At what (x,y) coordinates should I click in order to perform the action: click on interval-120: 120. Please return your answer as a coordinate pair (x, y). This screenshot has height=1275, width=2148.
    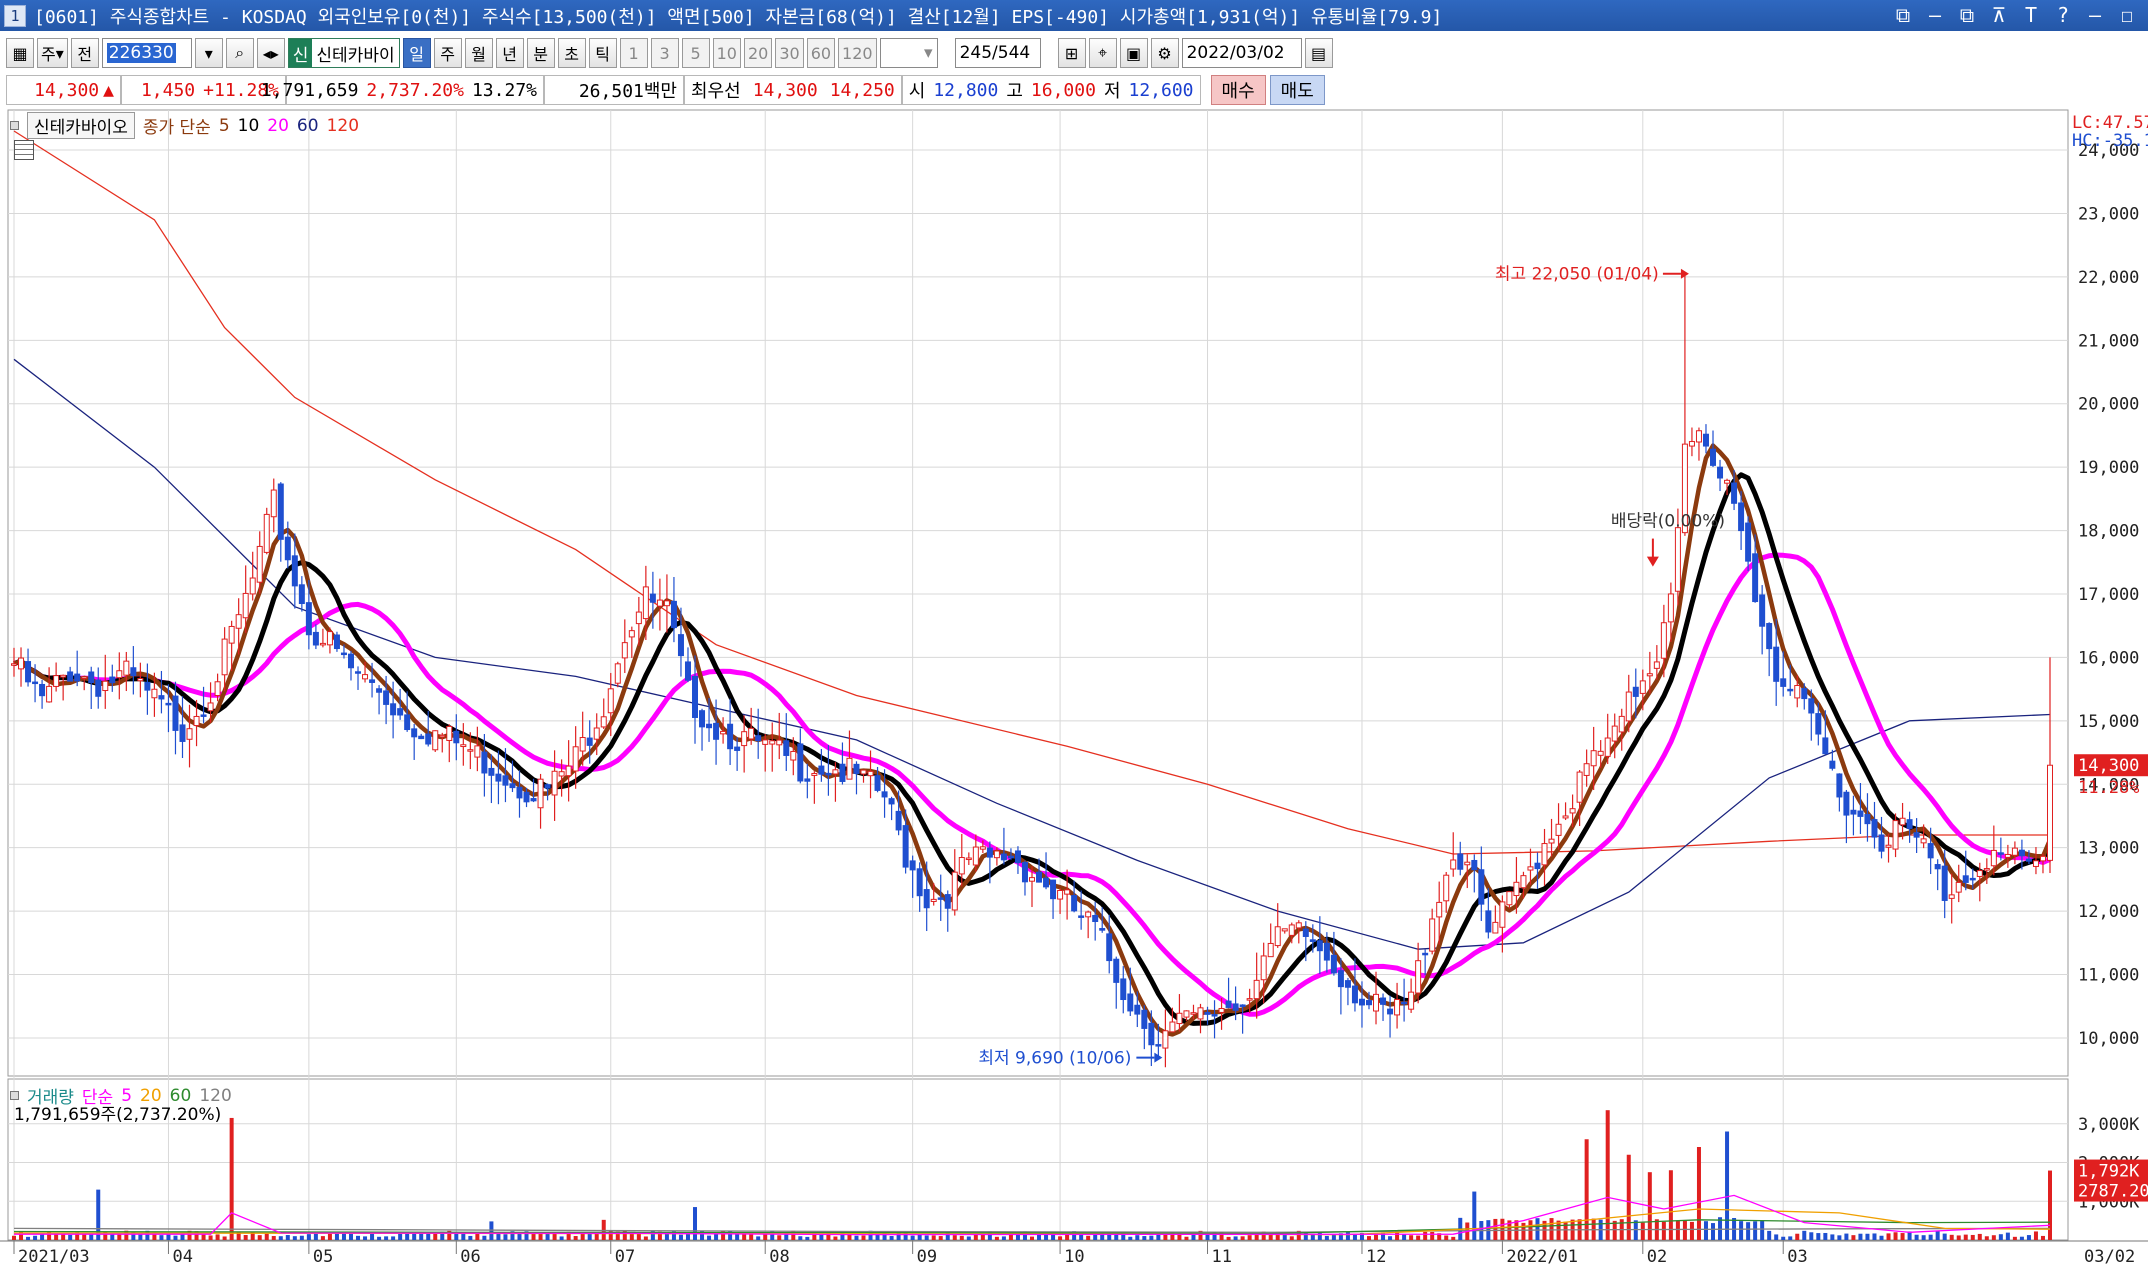
    Looking at the image, I should click on (857, 53).